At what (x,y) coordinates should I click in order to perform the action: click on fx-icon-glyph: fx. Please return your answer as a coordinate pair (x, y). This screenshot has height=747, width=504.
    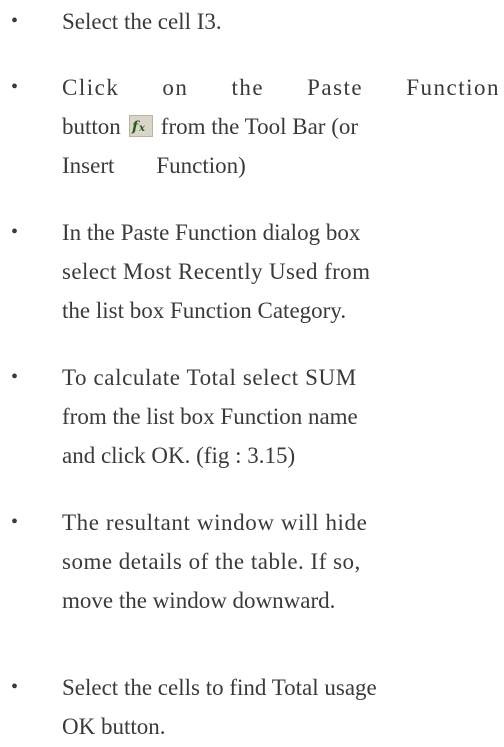
    Looking at the image, I should click on (138, 126).